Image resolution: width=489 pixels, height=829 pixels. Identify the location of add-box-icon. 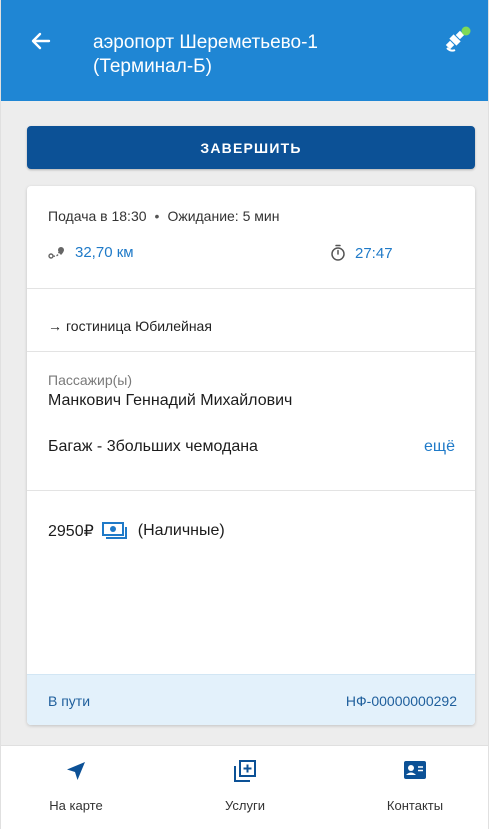
(245, 771).